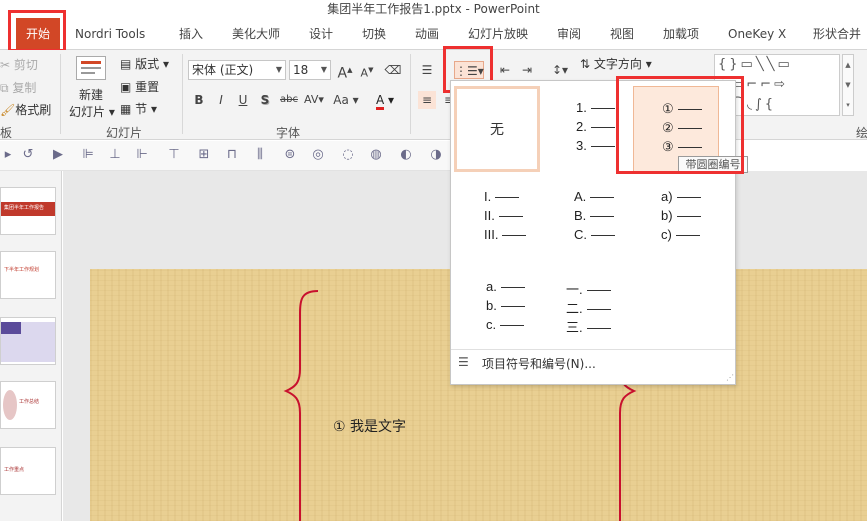 The height and width of the screenshot is (521, 867). What do you see at coordinates (199, 100) in the screenshot?
I see `bold-button: B` at bounding box center [199, 100].